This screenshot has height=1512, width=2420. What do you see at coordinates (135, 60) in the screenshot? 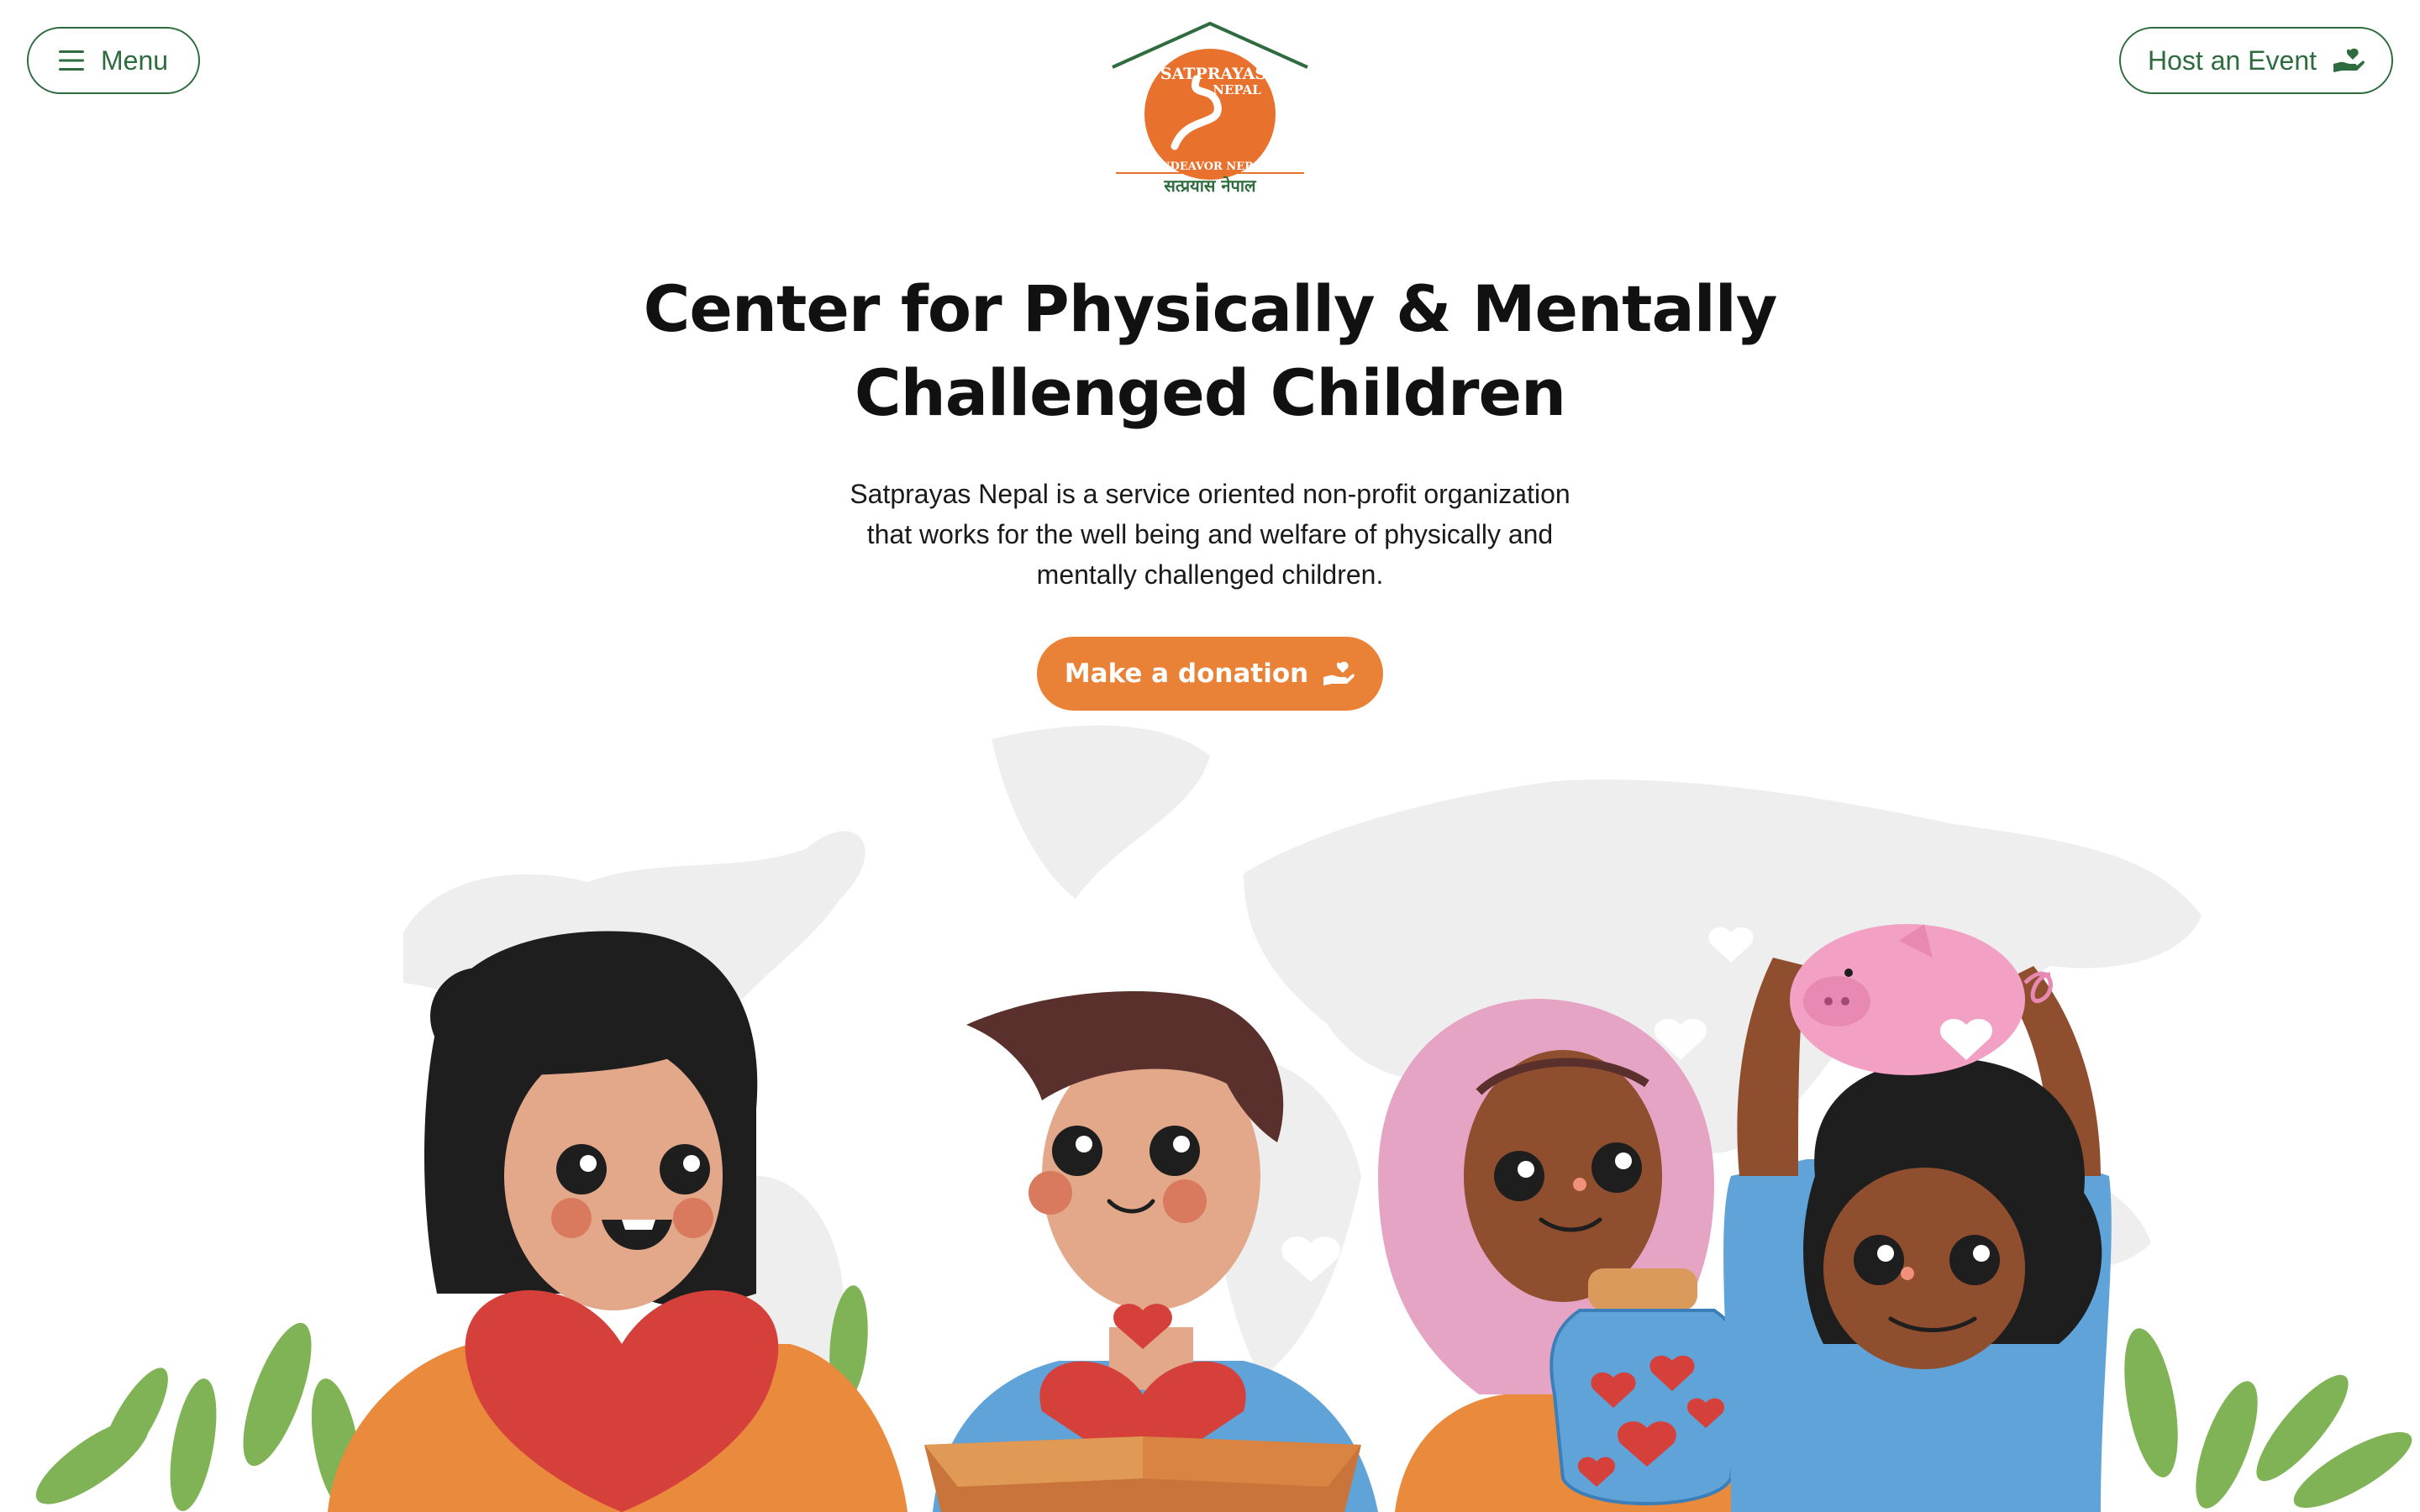
I see `menu-label: Menu` at bounding box center [135, 60].